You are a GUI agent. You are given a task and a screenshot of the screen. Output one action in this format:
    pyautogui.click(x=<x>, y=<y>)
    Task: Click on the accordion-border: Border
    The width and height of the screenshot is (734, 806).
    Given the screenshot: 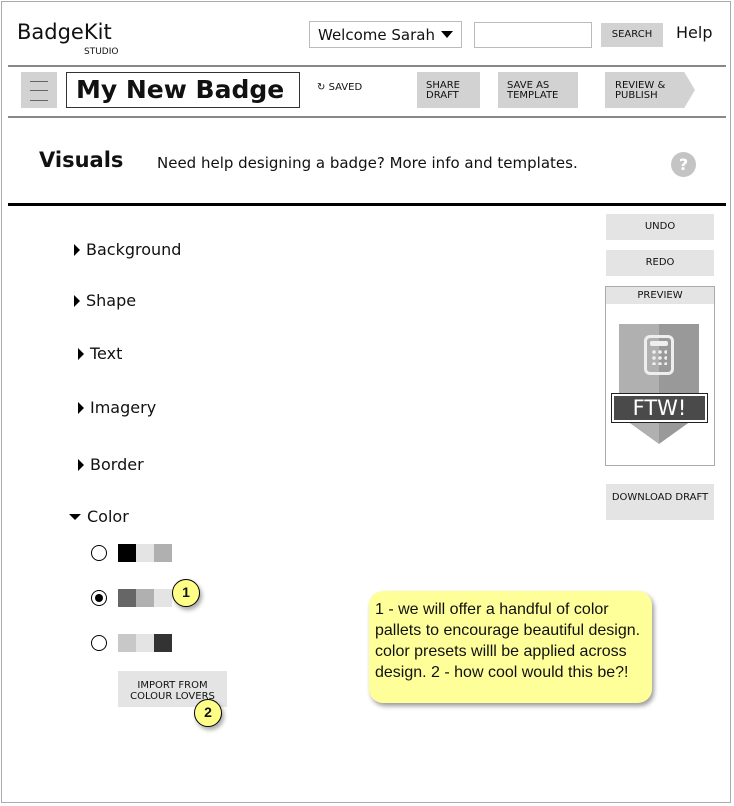 What is the action you would take?
    pyautogui.click(x=111, y=464)
    